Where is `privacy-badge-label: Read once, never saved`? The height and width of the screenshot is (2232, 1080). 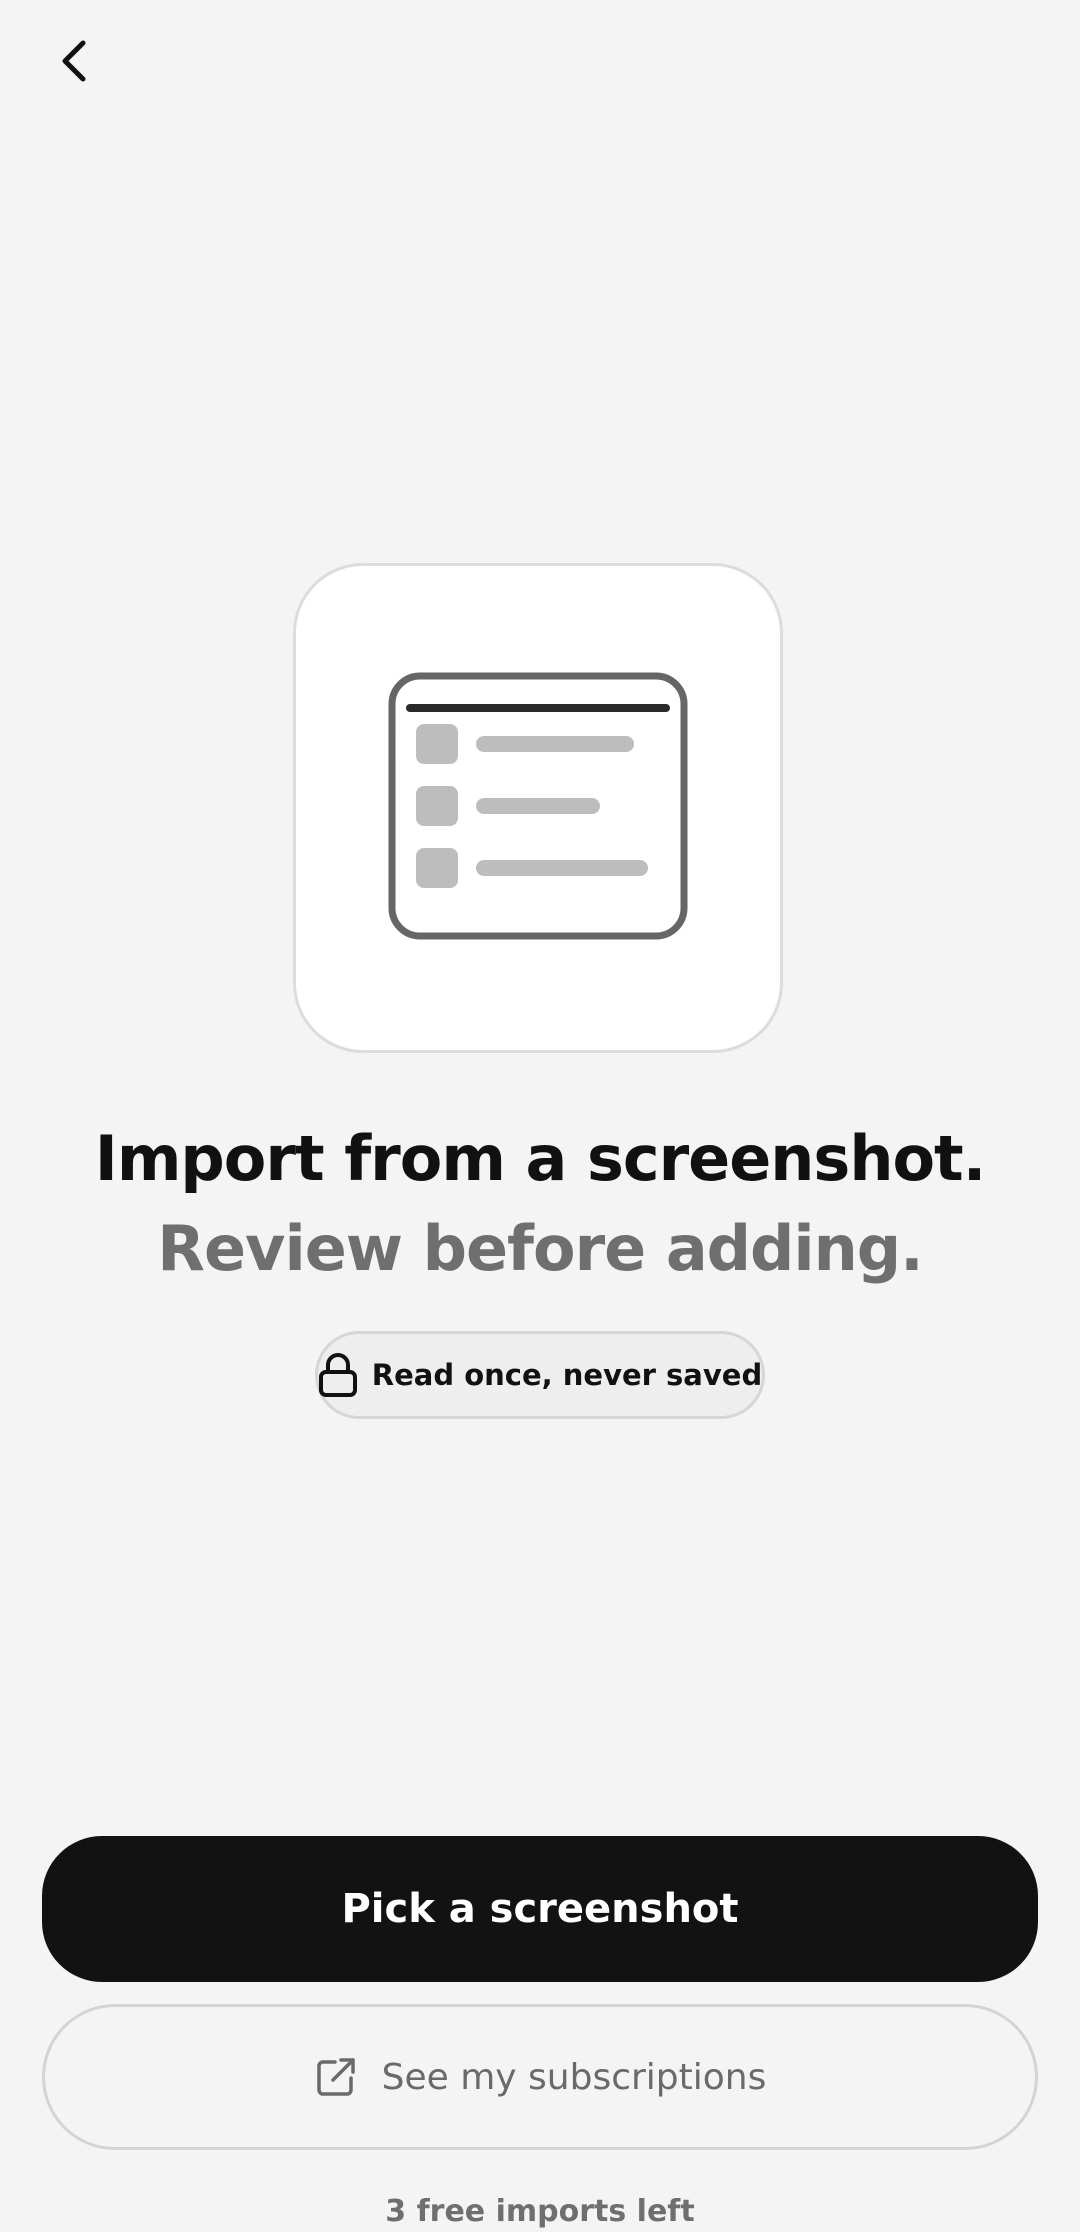
privacy-badge-label: Read once, never saved is located at coordinates (567, 1375).